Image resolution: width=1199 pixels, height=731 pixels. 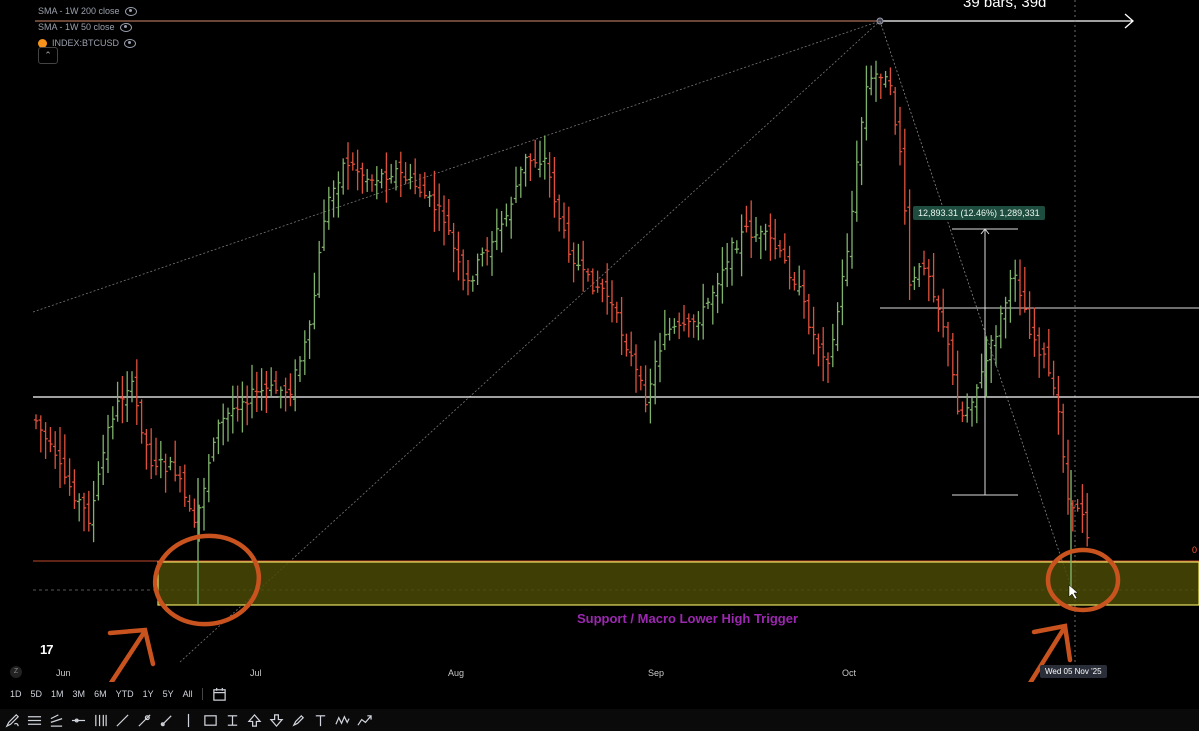 What do you see at coordinates (342, 720) in the screenshot?
I see `pattern-icon` at bounding box center [342, 720].